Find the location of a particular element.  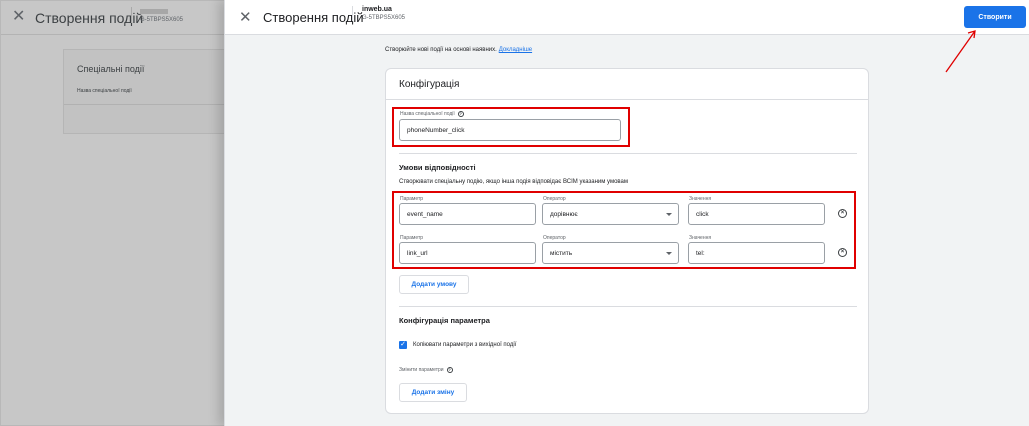

copy-params-checkbox: ✓ is located at coordinates (403, 345).